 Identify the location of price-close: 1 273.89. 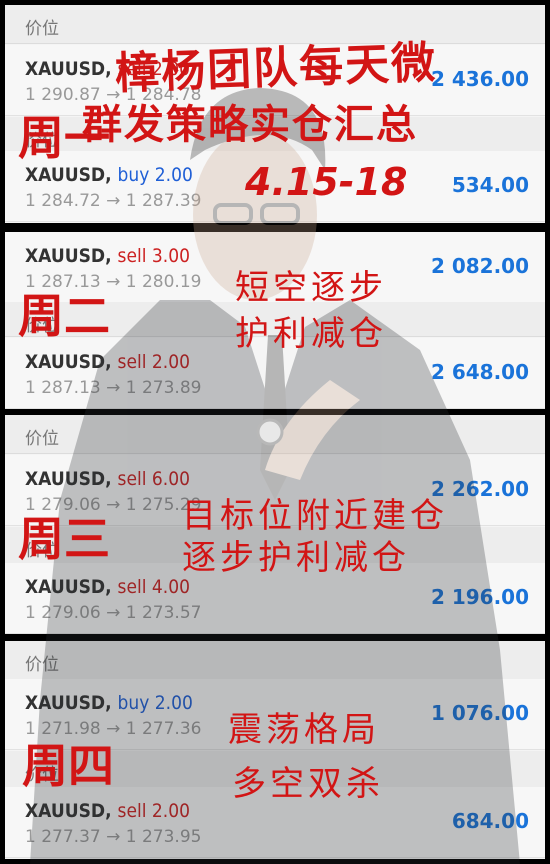
(163, 388).